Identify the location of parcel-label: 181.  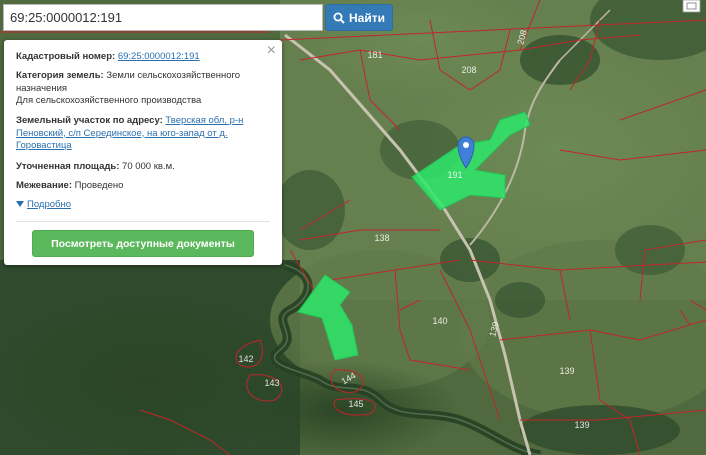
(374, 55).